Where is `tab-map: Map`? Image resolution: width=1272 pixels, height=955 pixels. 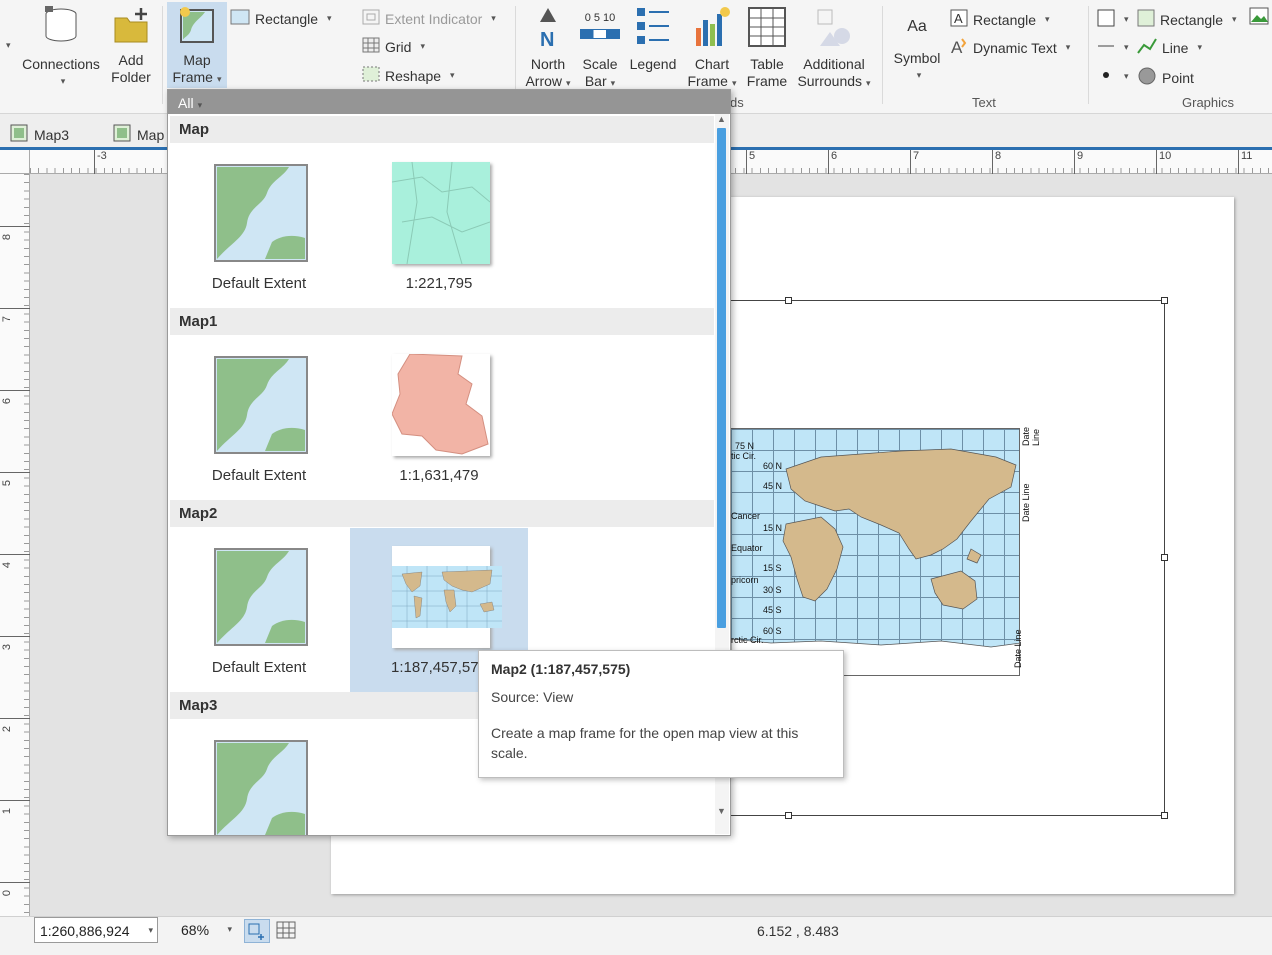
tab-map: Map is located at coordinates (138, 134).